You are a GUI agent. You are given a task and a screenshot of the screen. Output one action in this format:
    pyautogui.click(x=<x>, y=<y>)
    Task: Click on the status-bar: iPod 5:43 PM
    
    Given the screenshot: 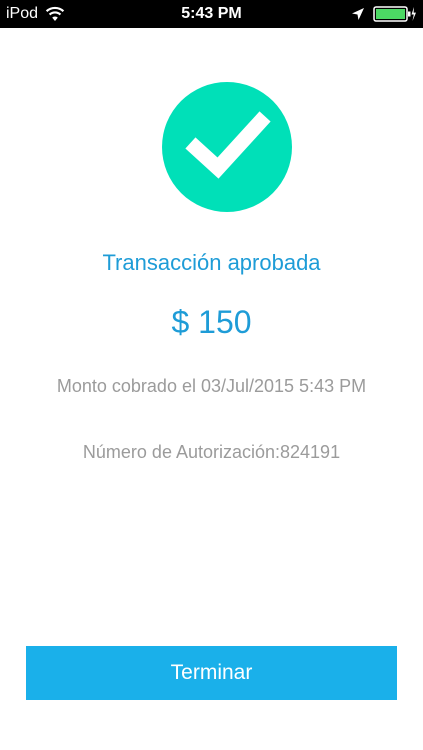 What is the action you would take?
    pyautogui.click(x=211, y=14)
    